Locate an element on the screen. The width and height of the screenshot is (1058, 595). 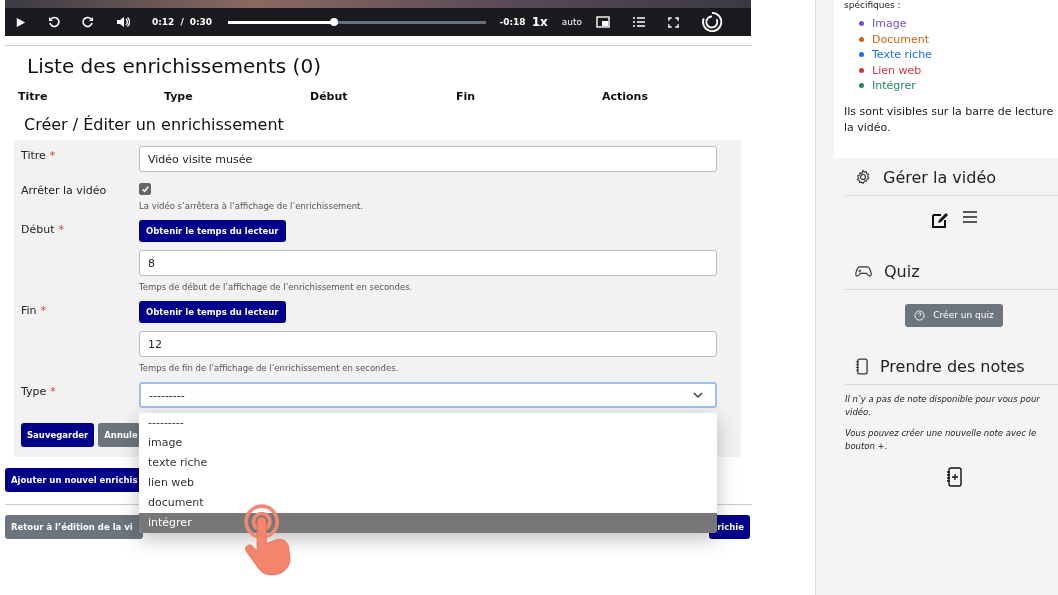
help-text: La vidéo s’arrêtera à l’affichage de l’enrichissement. is located at coordinates (251, 206).